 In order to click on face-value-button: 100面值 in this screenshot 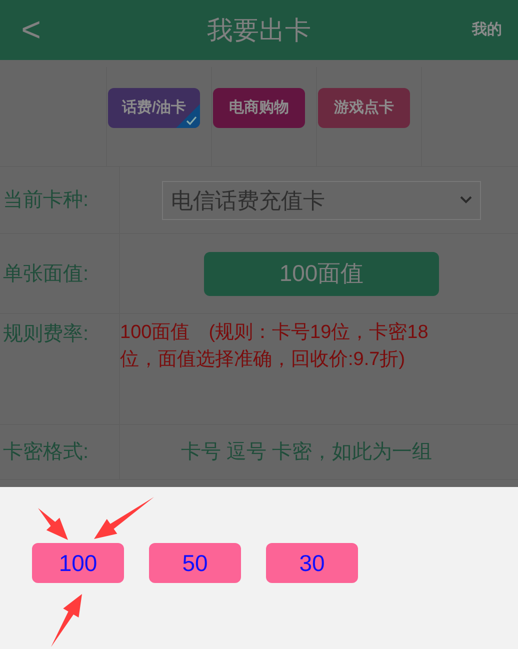, I will do `click(321, 274)`.